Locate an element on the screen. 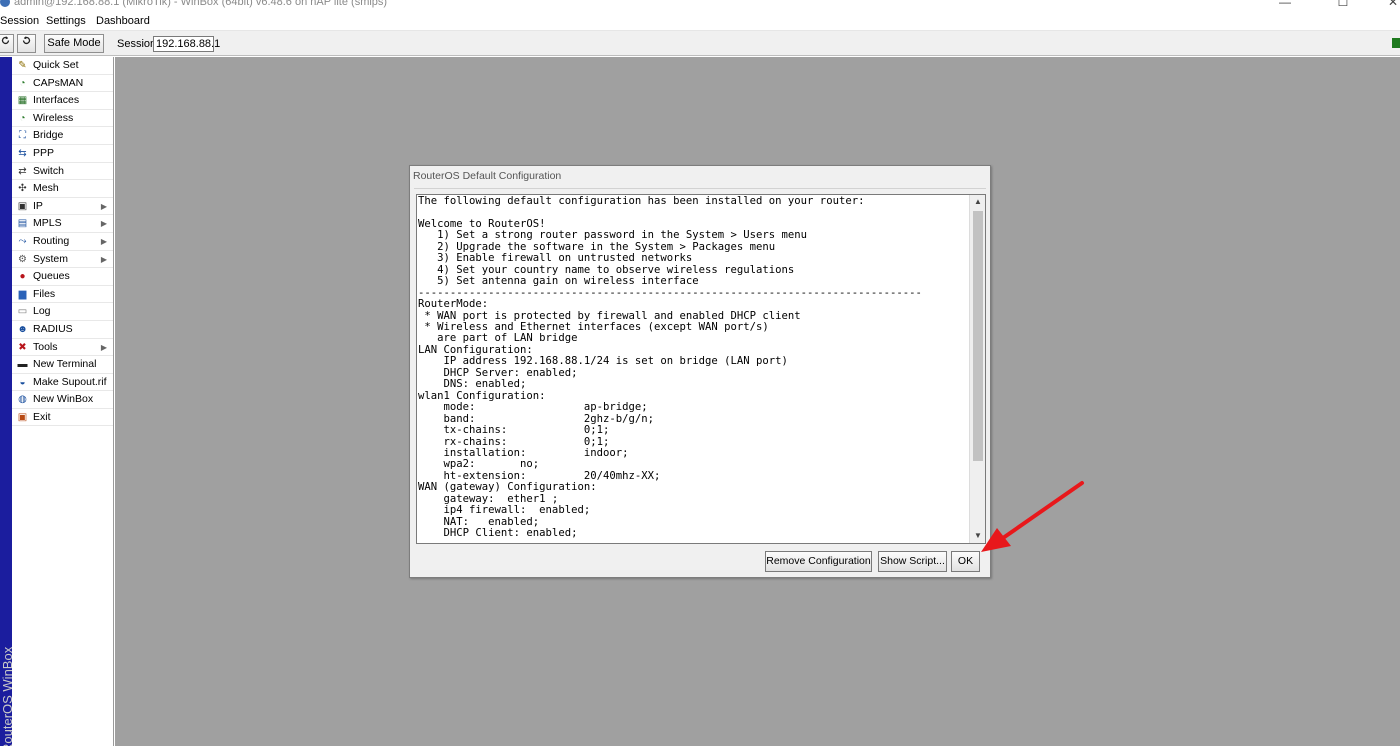  sidebar-item-label: Bridge is located at coordinates (48, 135).